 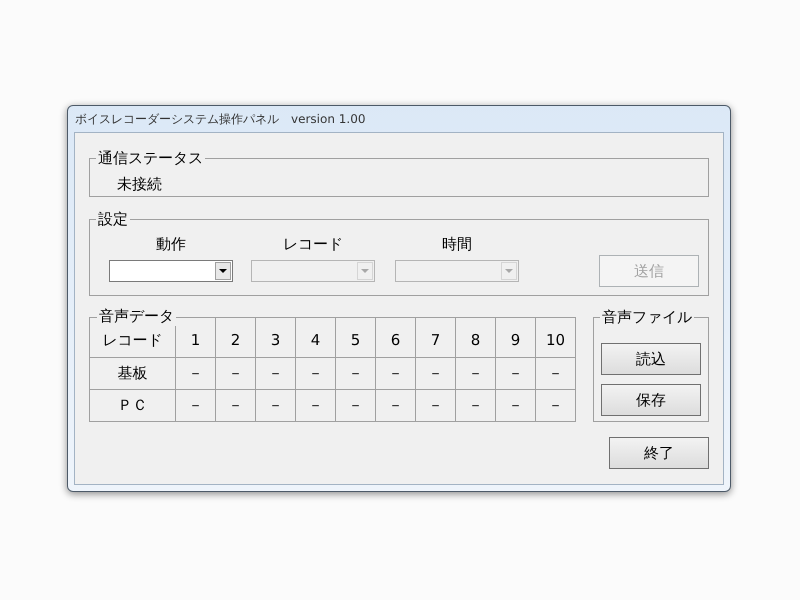 What do you see at coordinates (516, 338) in the screenshot?
I see `column-header: 9` at bounding box center [516, 338].